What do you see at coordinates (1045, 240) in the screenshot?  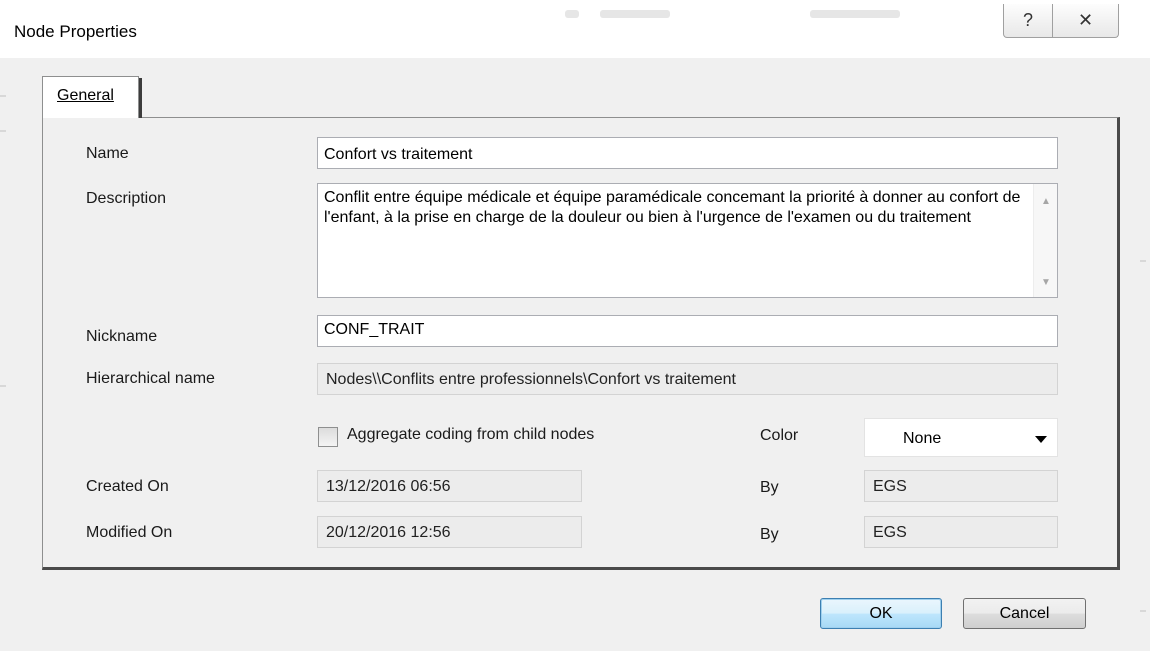 I see `description-scrollbar: ▲ ▼` at bounding box center [1045, 240].